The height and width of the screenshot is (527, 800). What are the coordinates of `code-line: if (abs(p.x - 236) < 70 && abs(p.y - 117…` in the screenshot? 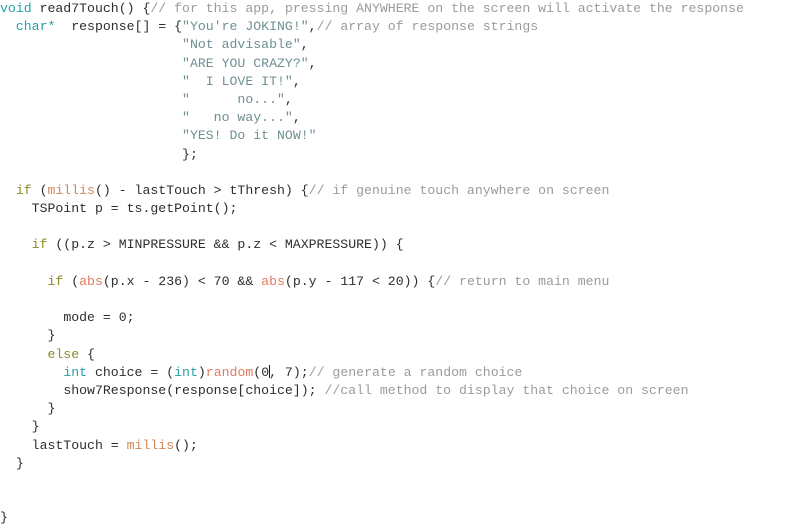 It's located at (400, 282).